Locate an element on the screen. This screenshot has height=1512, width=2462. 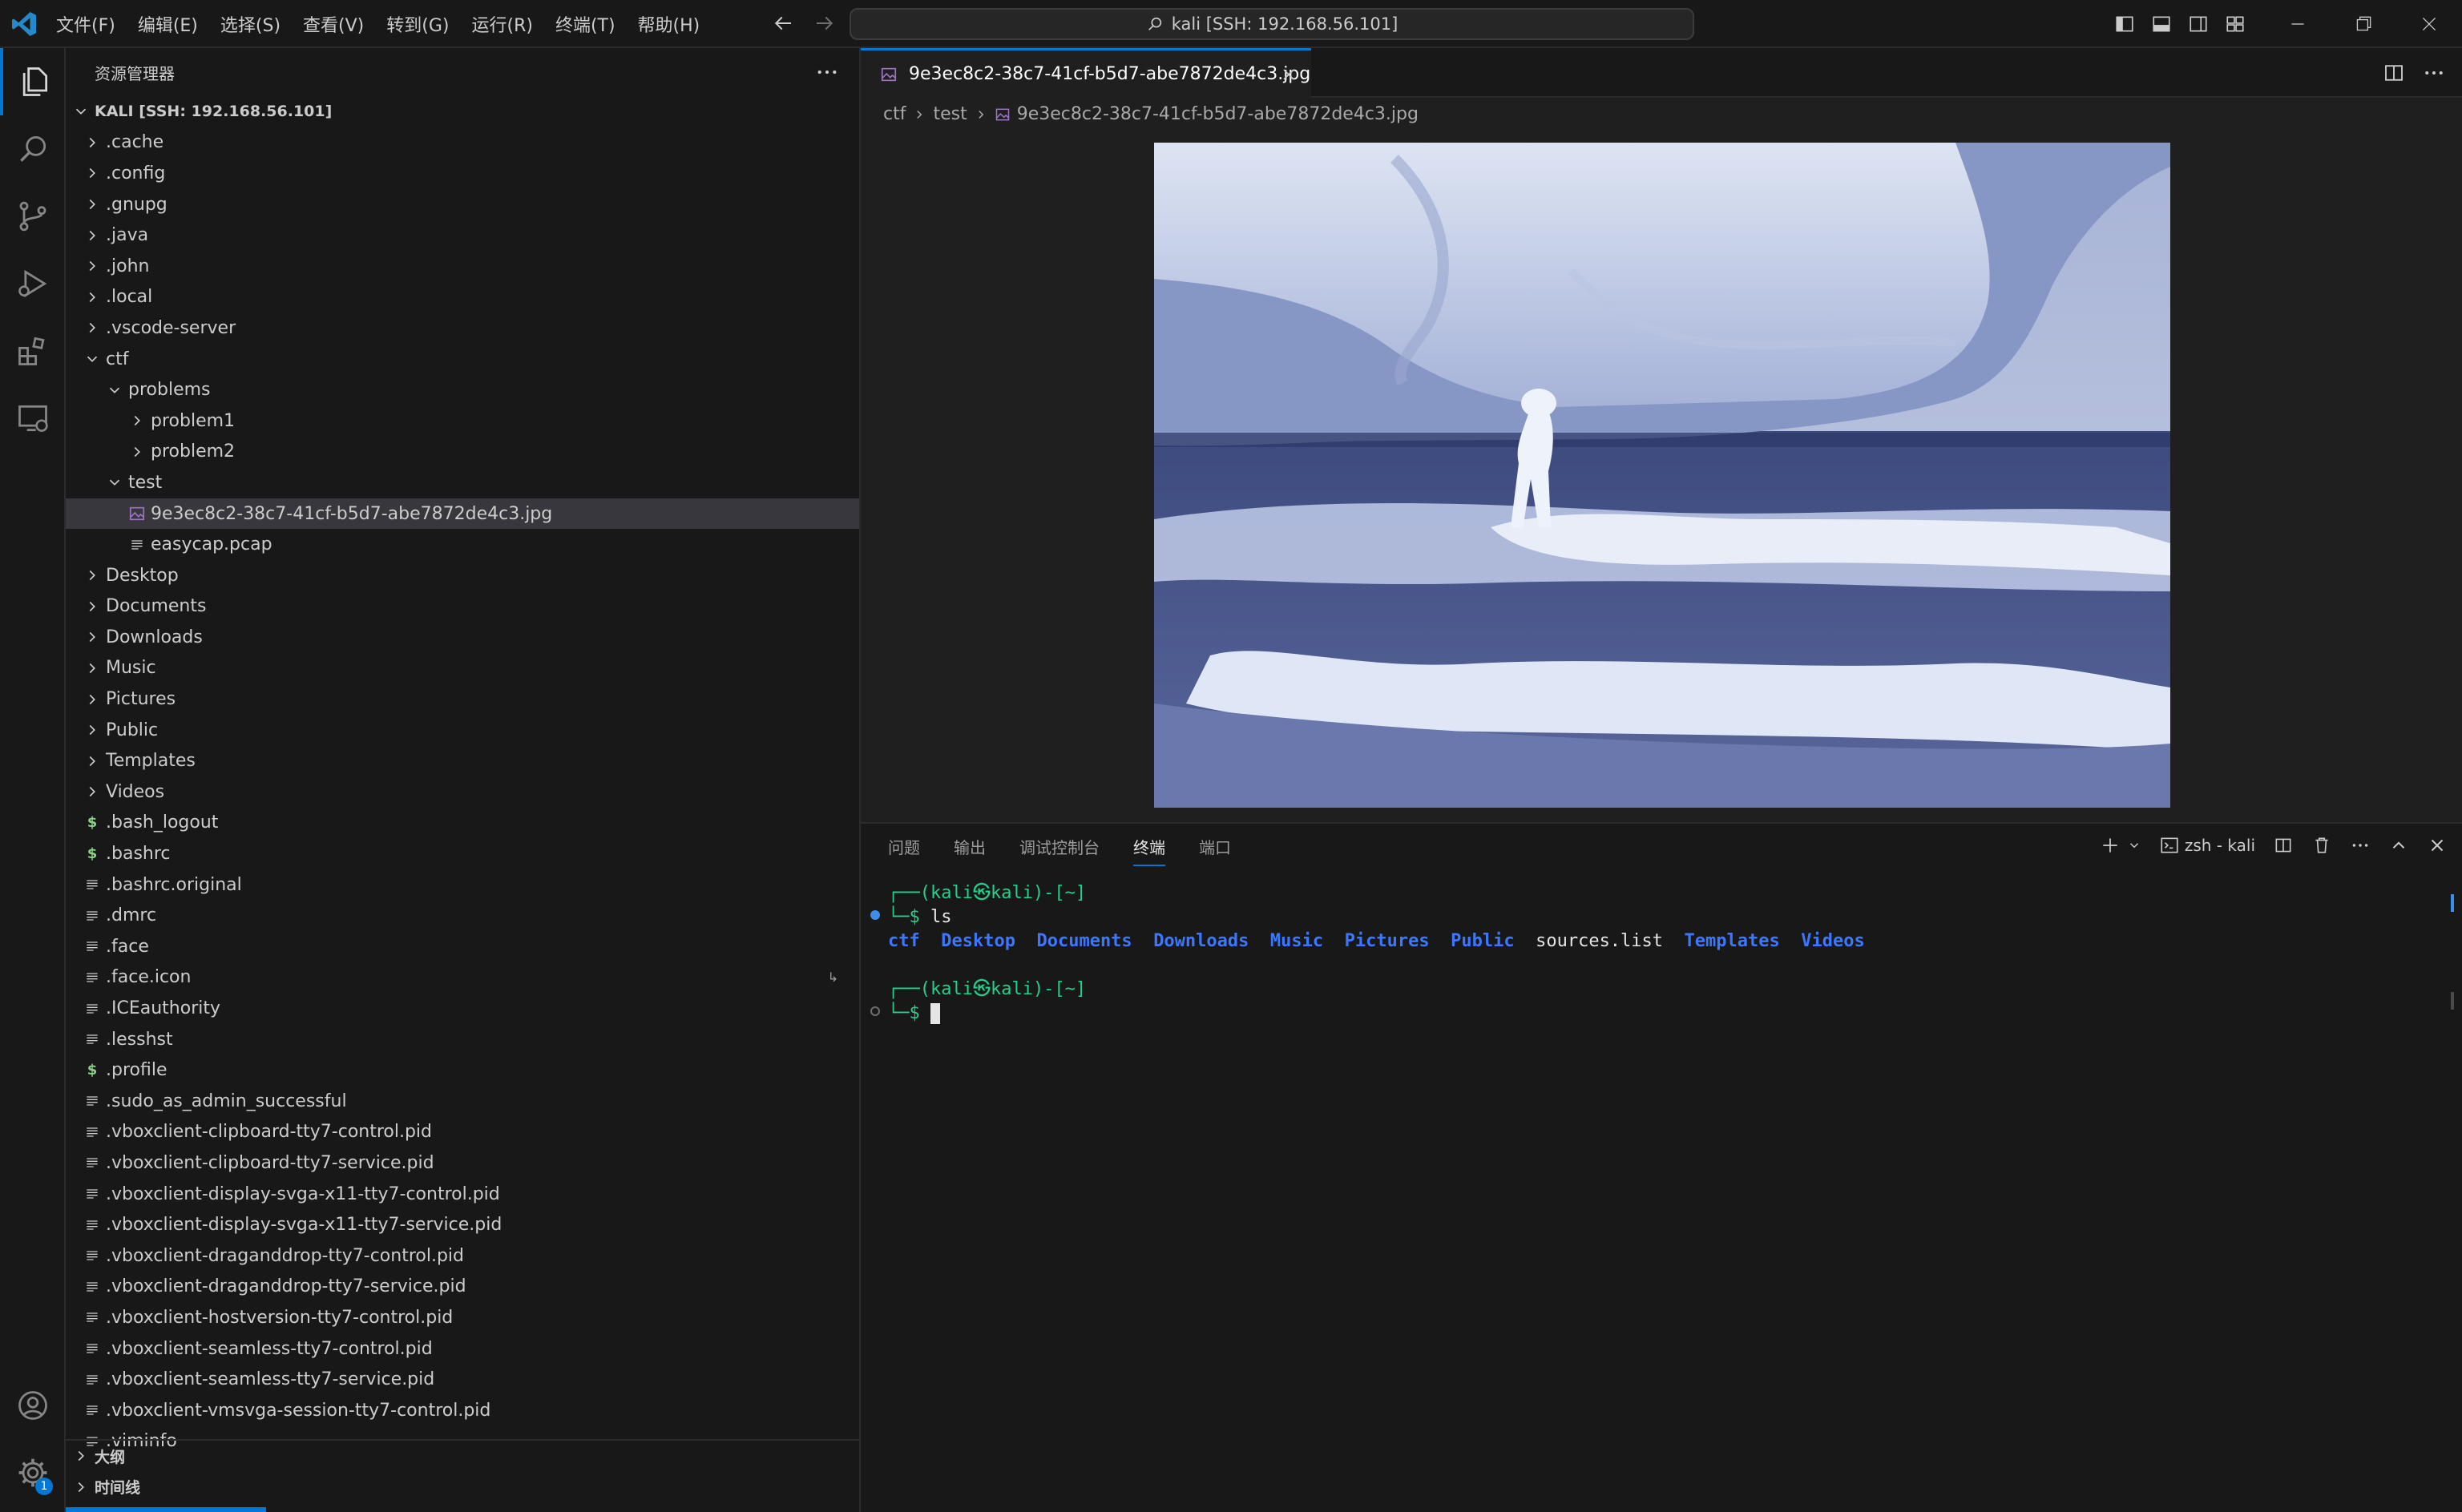
tree-folder: Videos is located at coordinates (462, 792).